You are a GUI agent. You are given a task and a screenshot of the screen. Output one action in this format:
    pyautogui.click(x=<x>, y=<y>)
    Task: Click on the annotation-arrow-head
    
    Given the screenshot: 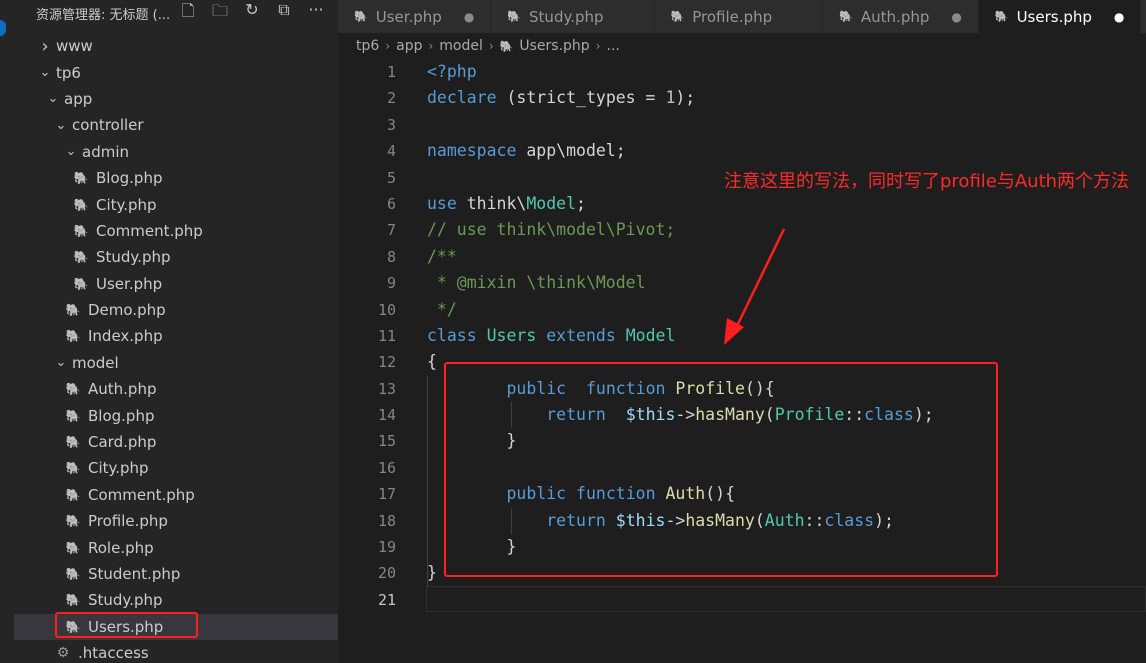 What is the action you would take?
    pyautogui.click(x=734, y=331)
    